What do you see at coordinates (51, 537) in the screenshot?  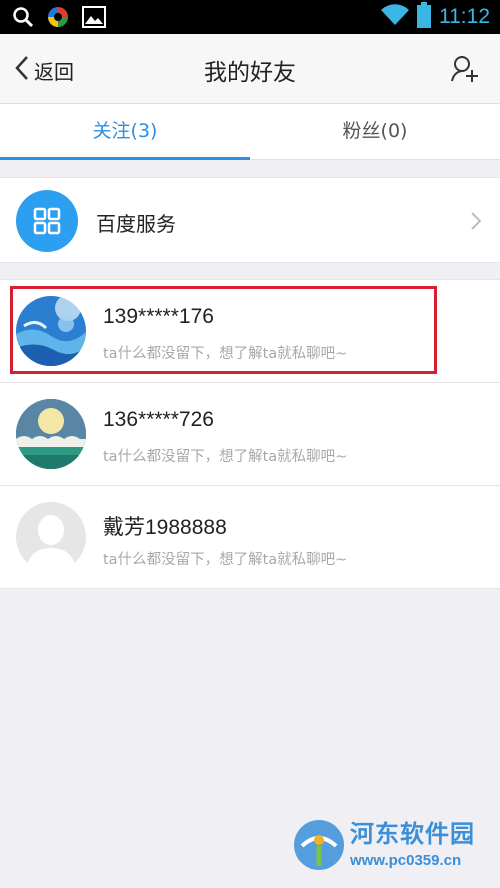 I see `default-person-avatar` at bounding box center [51, 537].